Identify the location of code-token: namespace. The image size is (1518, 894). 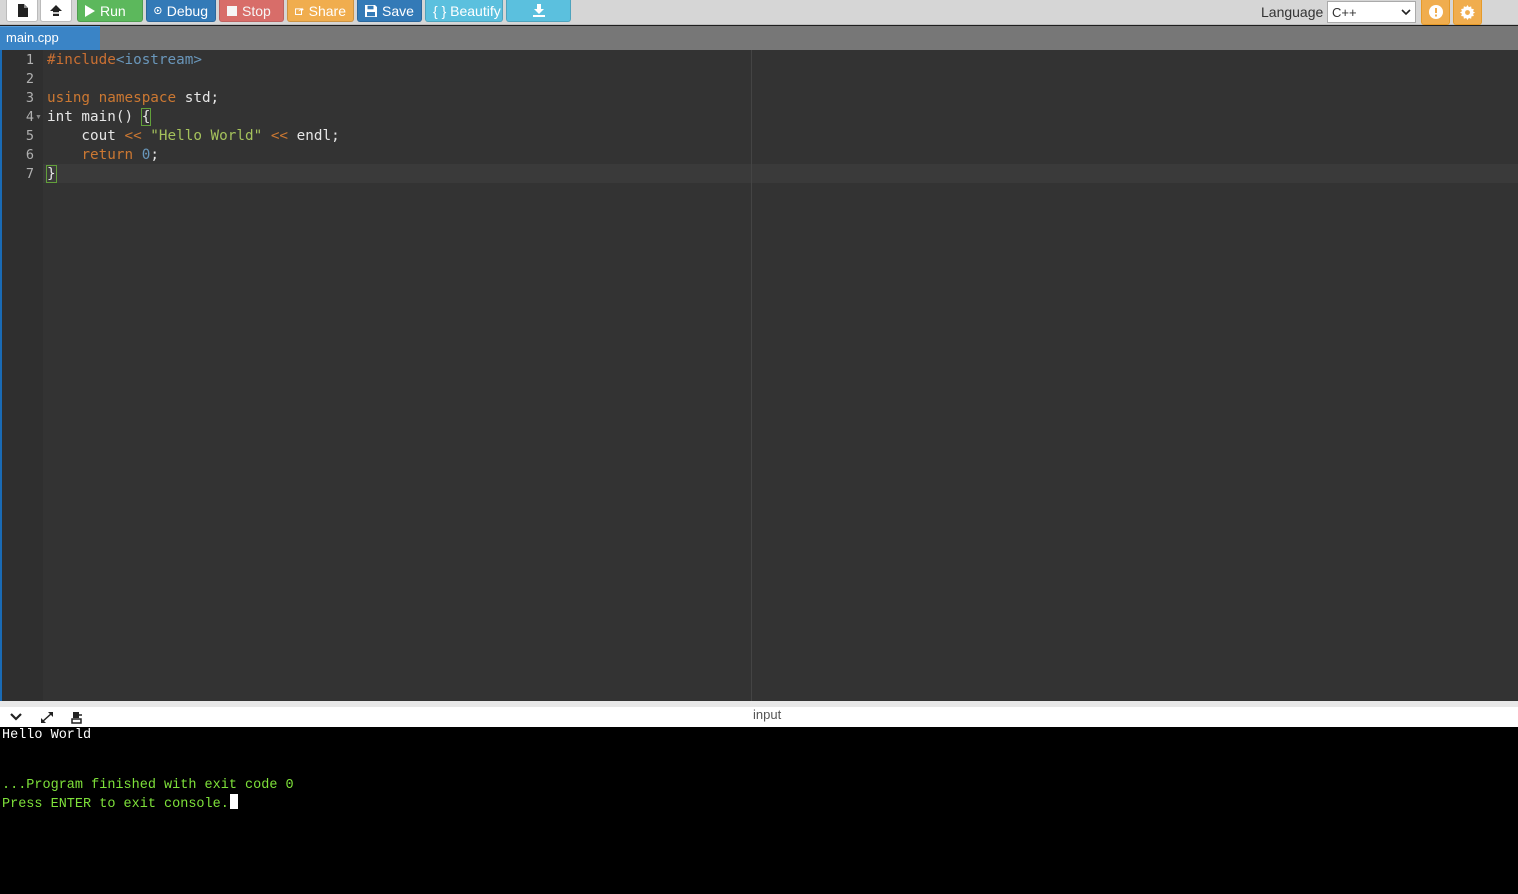
(137, 98).